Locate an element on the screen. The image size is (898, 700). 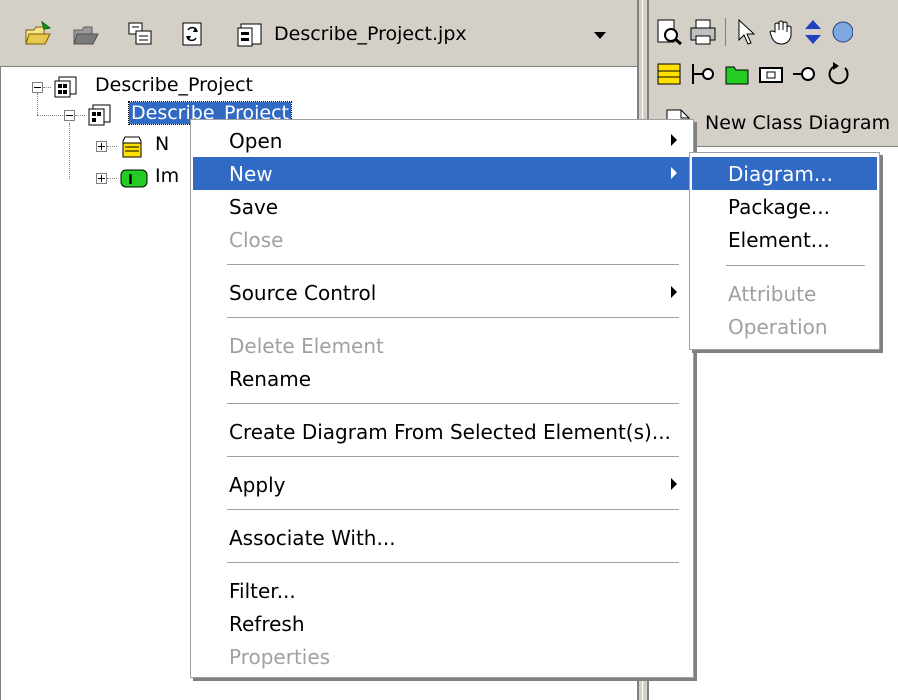
tree-node-partial-1: N is located at coordinates (162, 144).